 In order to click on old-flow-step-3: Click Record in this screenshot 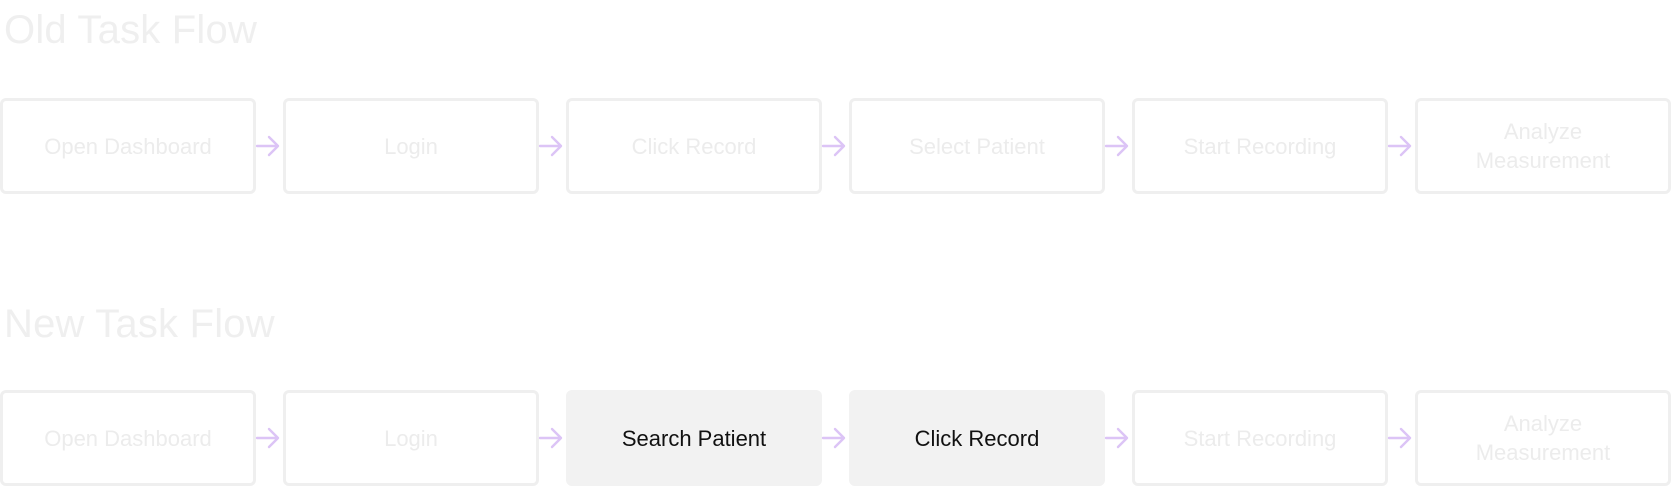, I will do `click(694, 146)`.